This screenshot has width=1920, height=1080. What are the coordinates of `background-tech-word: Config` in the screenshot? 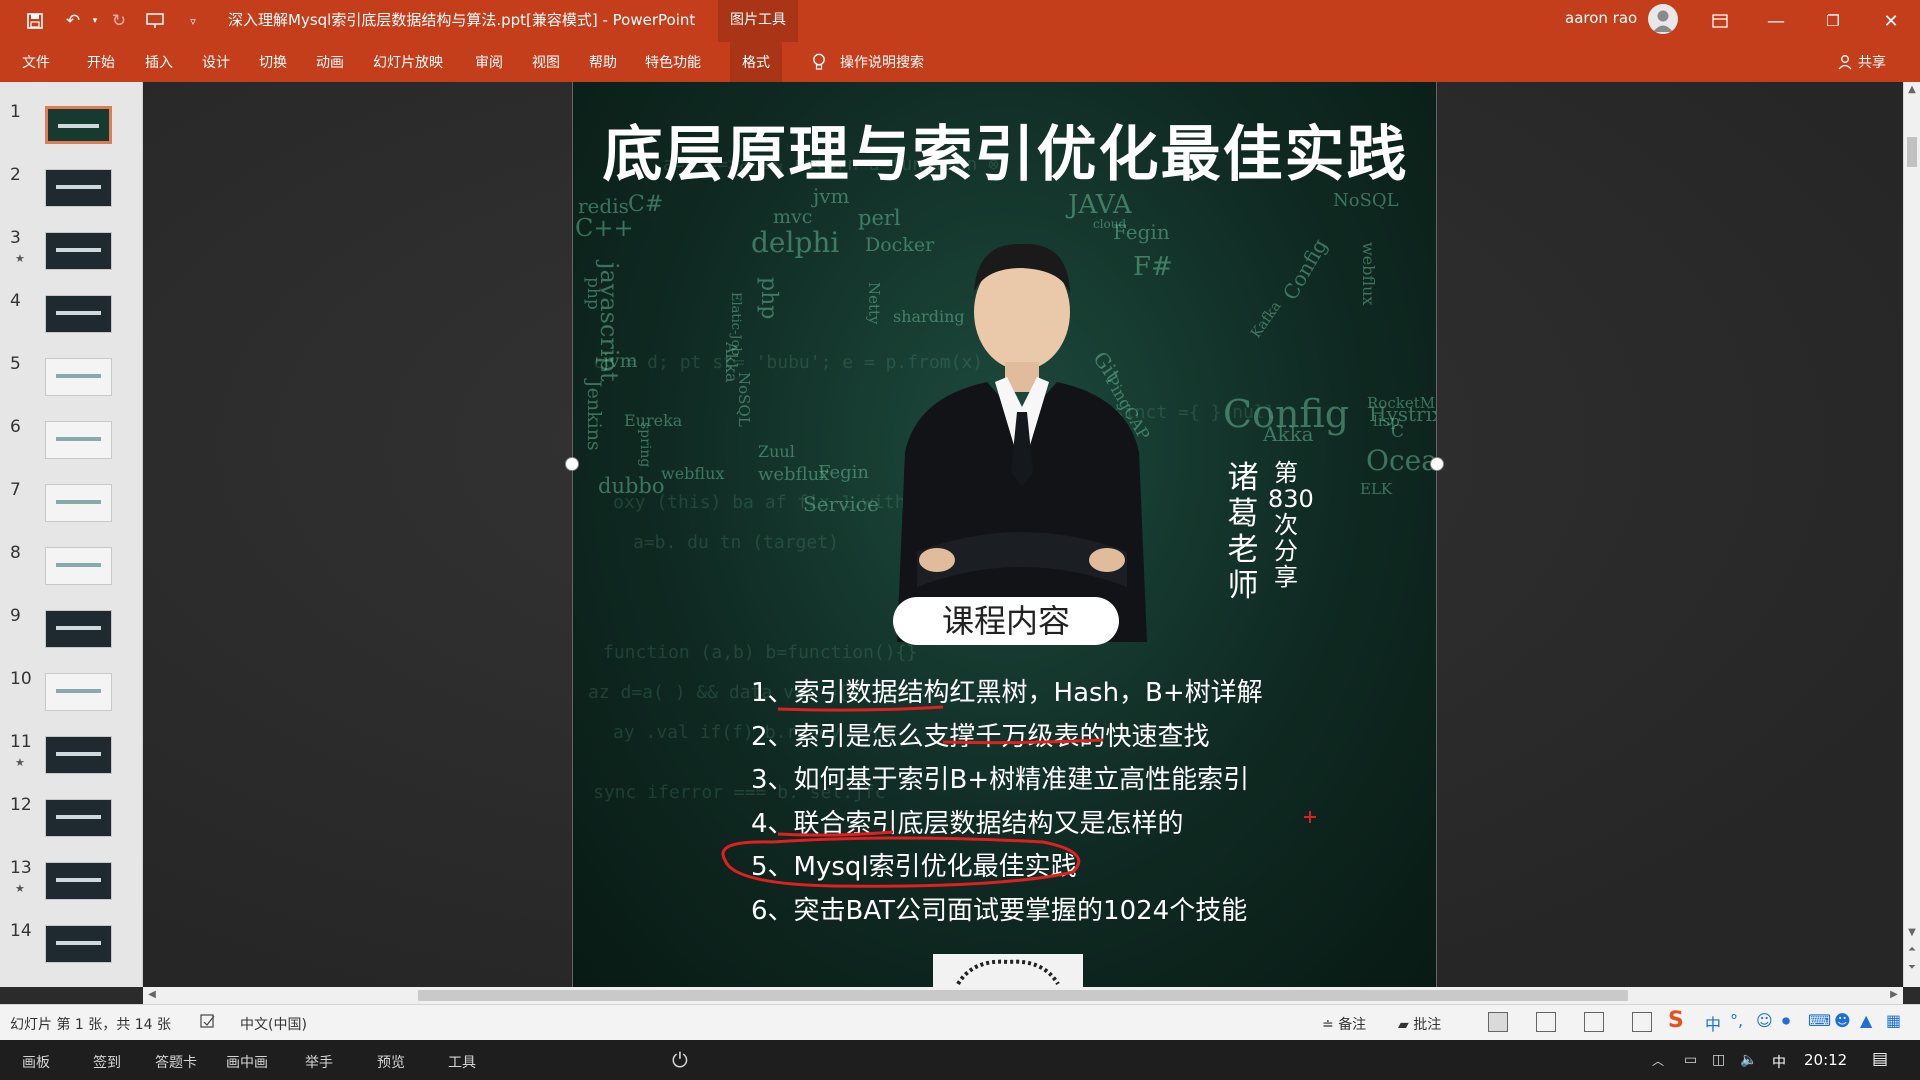 It's located at (1305, 269).